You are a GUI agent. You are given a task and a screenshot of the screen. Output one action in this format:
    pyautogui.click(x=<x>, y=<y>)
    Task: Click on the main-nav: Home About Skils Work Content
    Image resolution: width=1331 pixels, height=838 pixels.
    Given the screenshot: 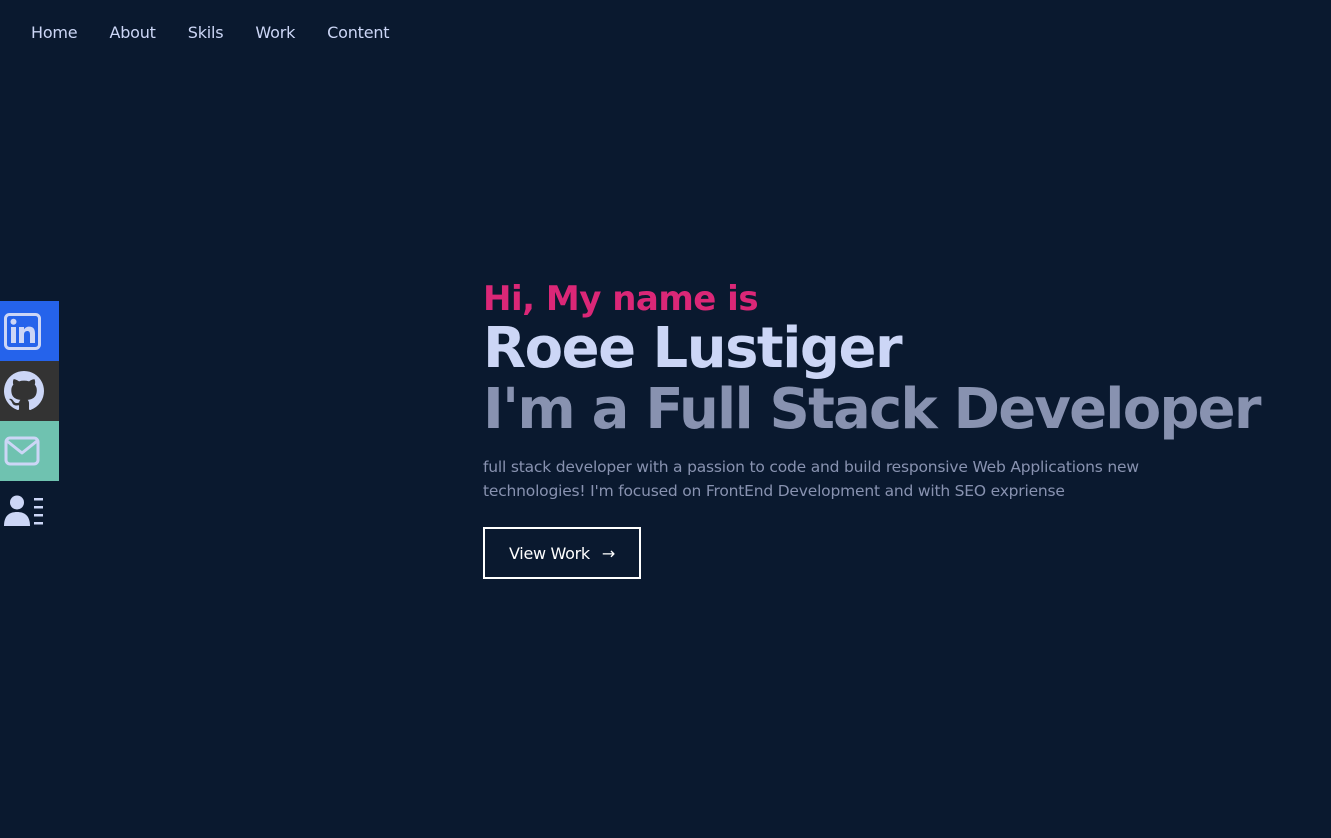 What is the action you would take?
    pyautogui.click(x=210, y=32)
    